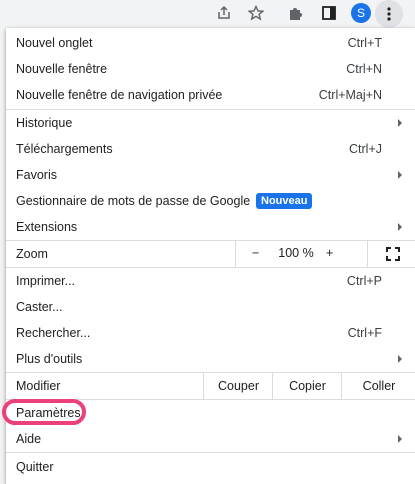 The image size is (415, 484). I want to click on menu-item-label: Plus d'outils, so click(49, 359).